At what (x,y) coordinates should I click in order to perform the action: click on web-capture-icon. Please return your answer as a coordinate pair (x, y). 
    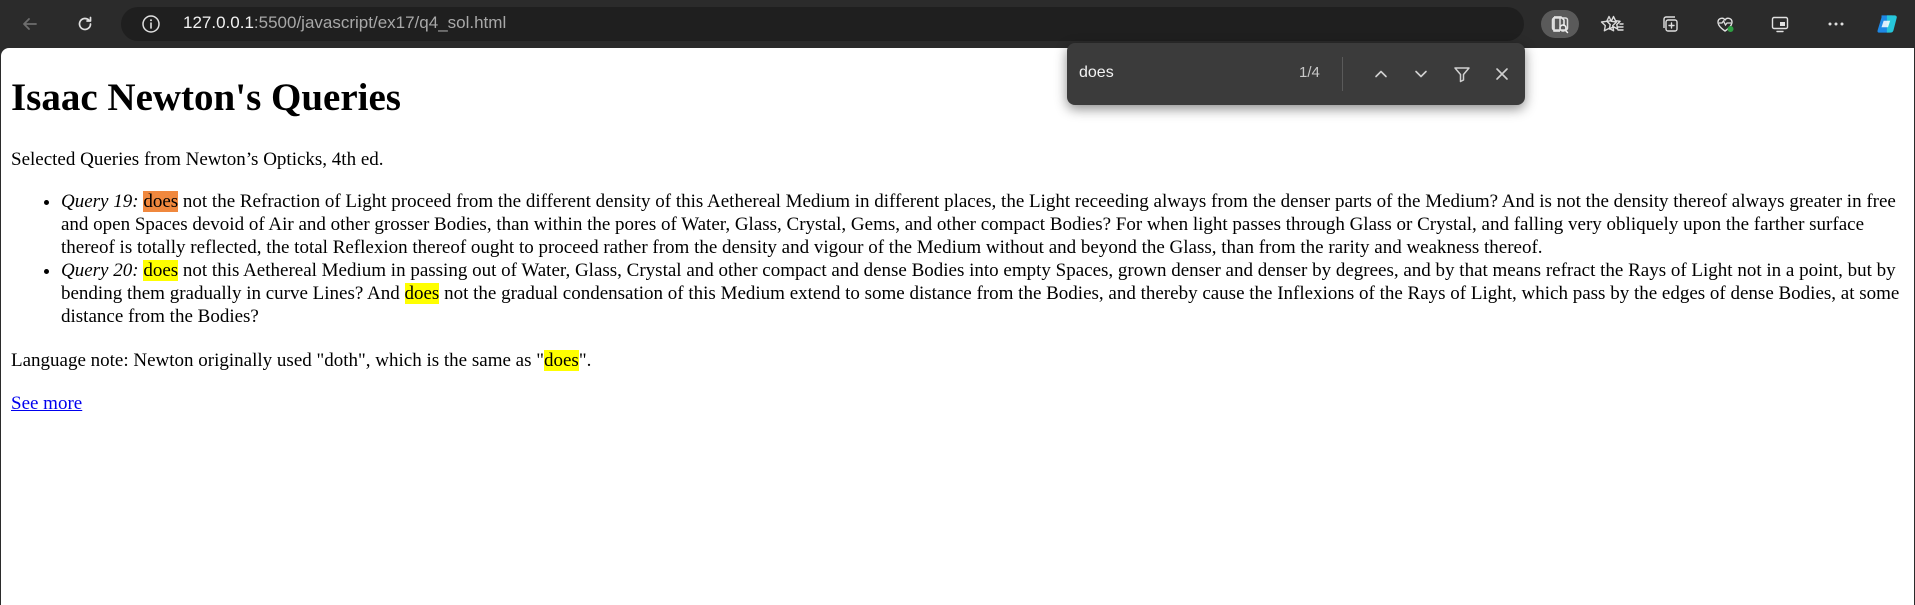
    Looking at the image, I should click on (1780, 24).